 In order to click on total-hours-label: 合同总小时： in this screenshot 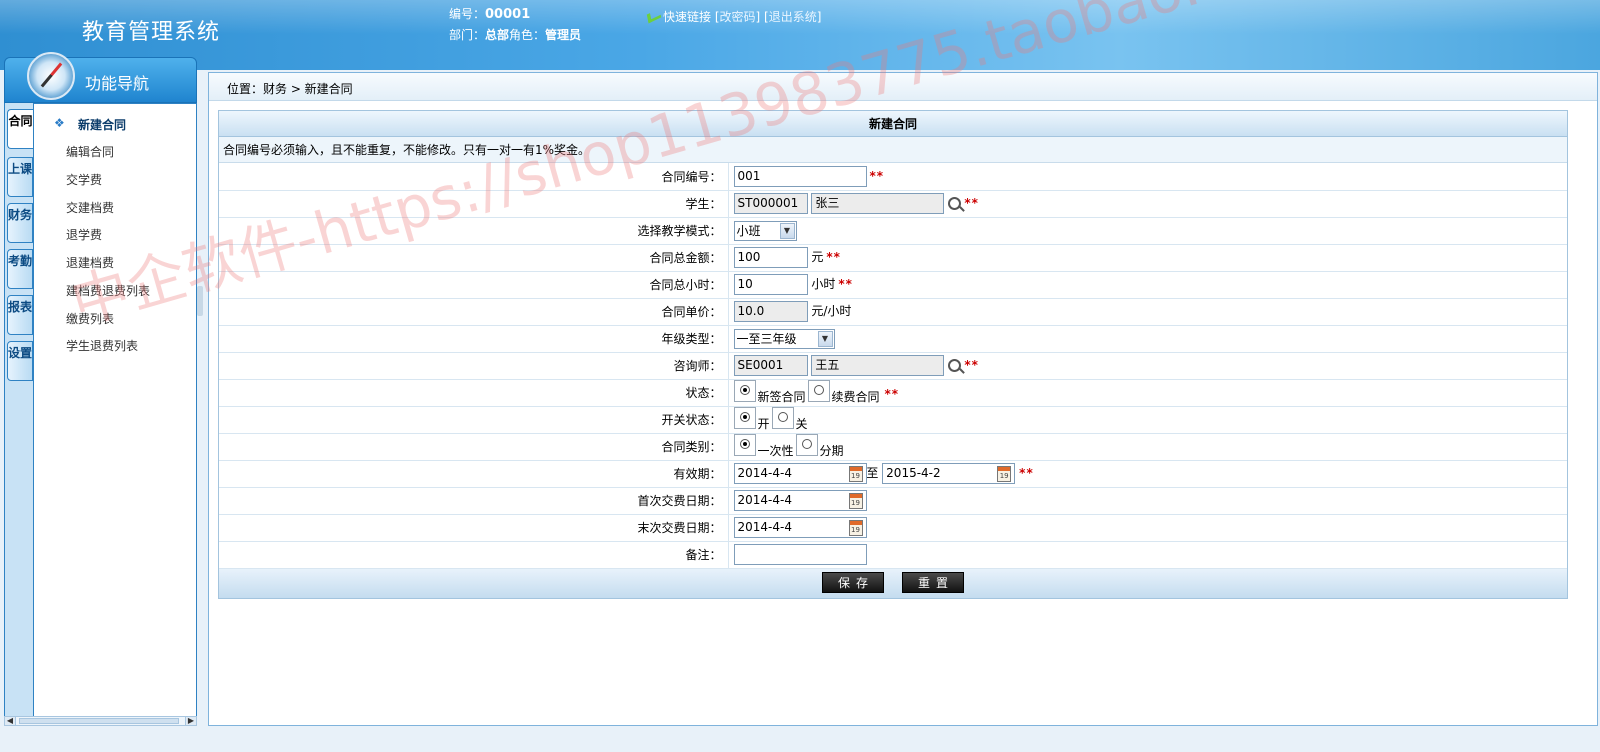, I will do `click(474, 285)`.